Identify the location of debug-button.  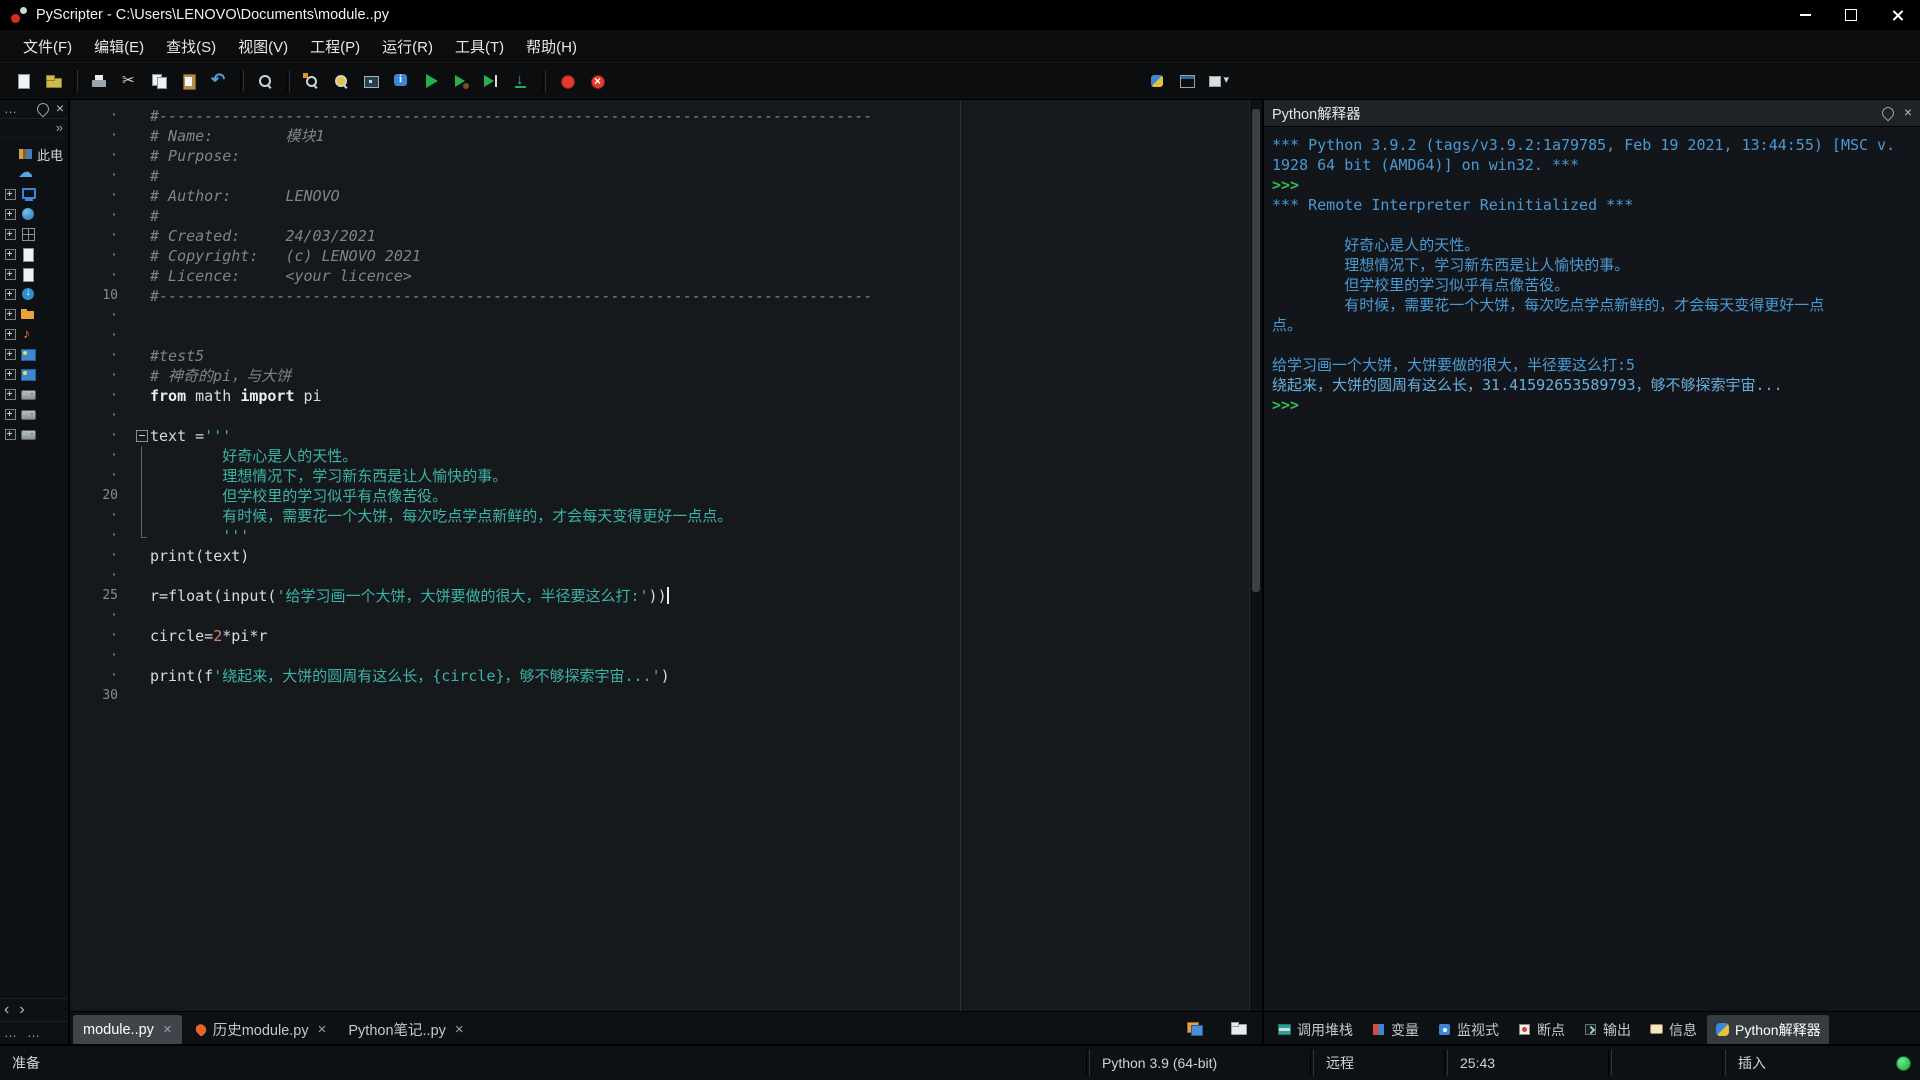
(461, 81).